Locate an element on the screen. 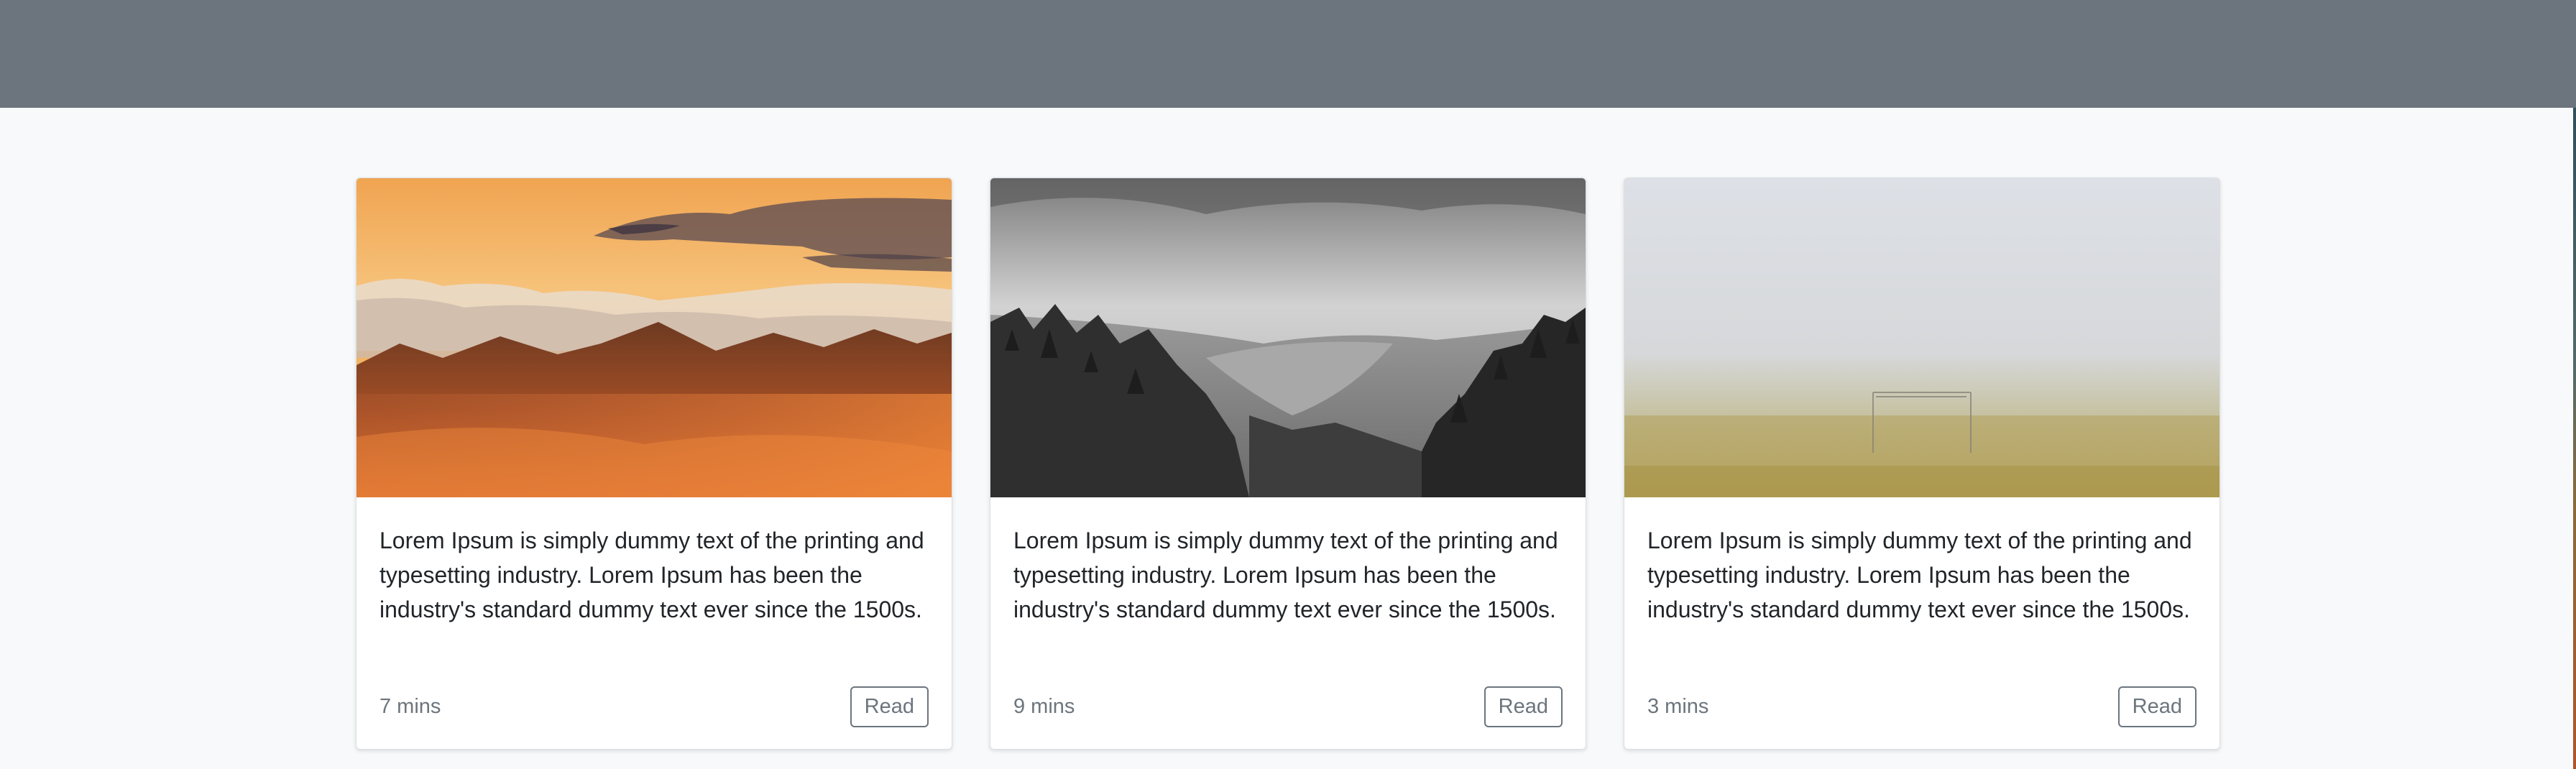 The height and width of the screenshot is (769, 2576). card-footer: 7 mins Read is located at coordinates (654, 706).